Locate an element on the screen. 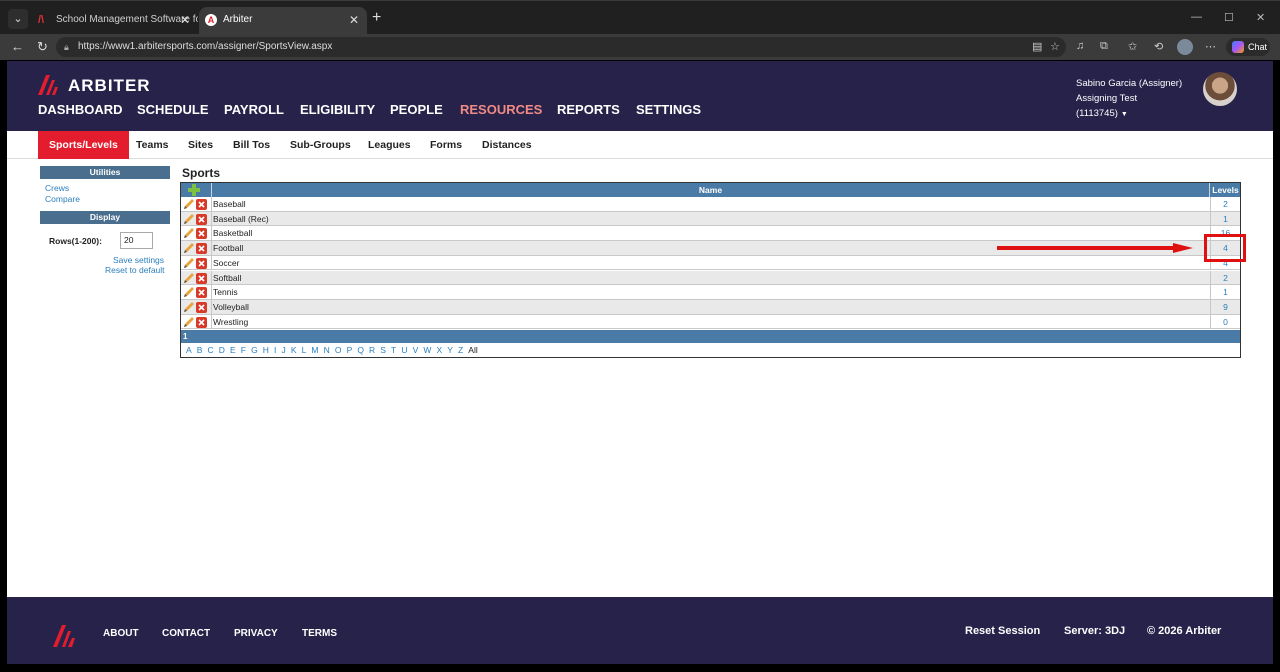 The height and width of the screenshot is (672, 1280). footer-arbiter-logo-icon is located at coordinates (66, 636).